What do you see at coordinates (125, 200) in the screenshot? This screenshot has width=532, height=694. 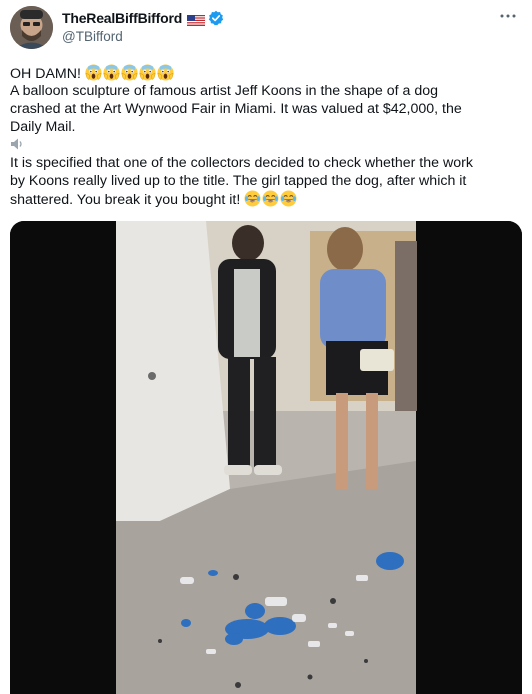 I see `text-segment: shattered. You break it you bought it!` at bounding box center [125, 200].